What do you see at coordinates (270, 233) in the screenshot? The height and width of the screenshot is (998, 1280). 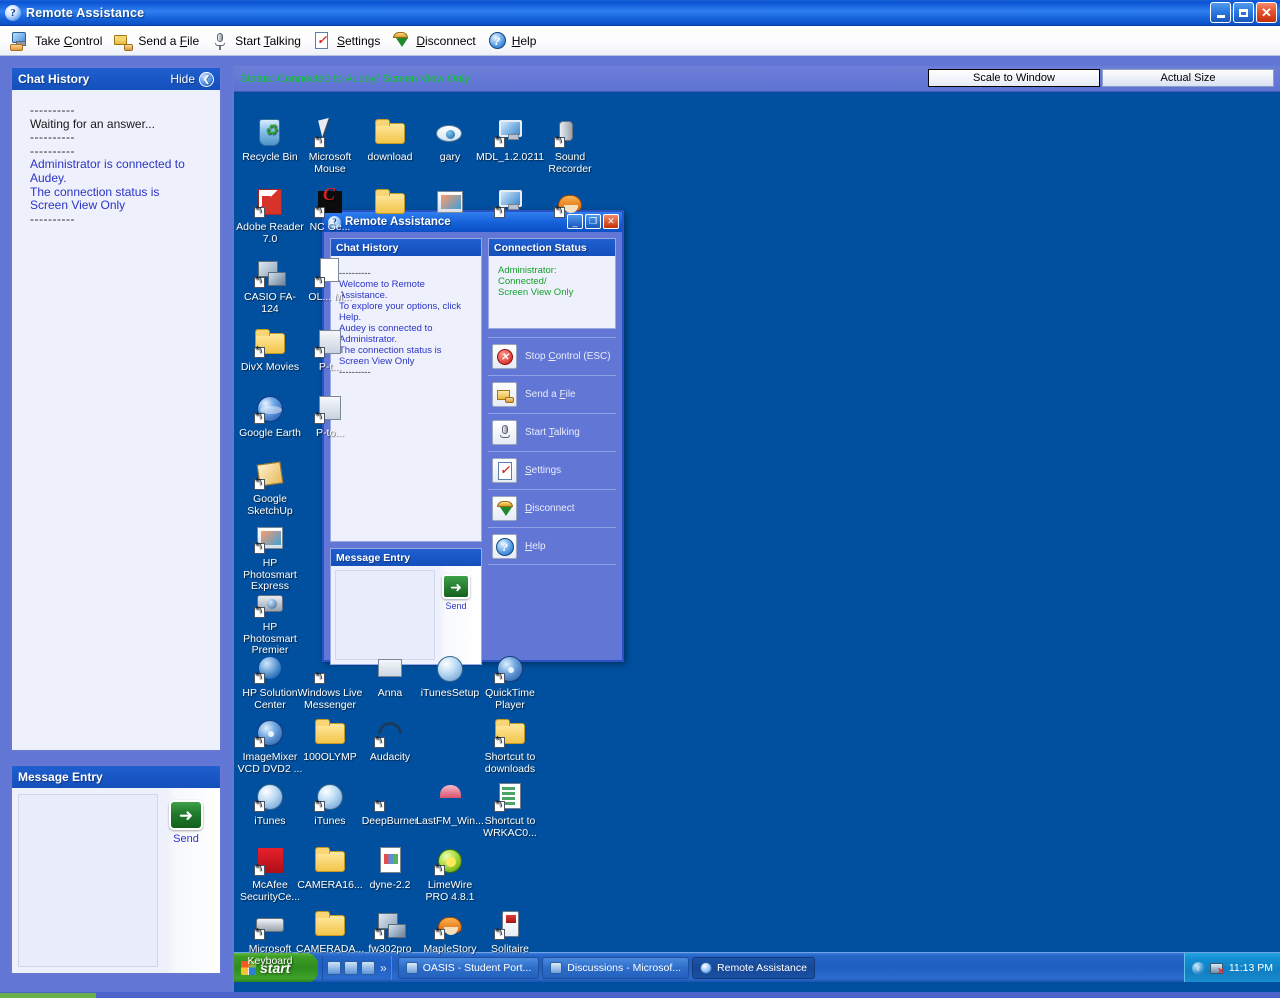 I see `desktop-icon-label: Adobe Reader 7.0` at bounding box center [270, 233].